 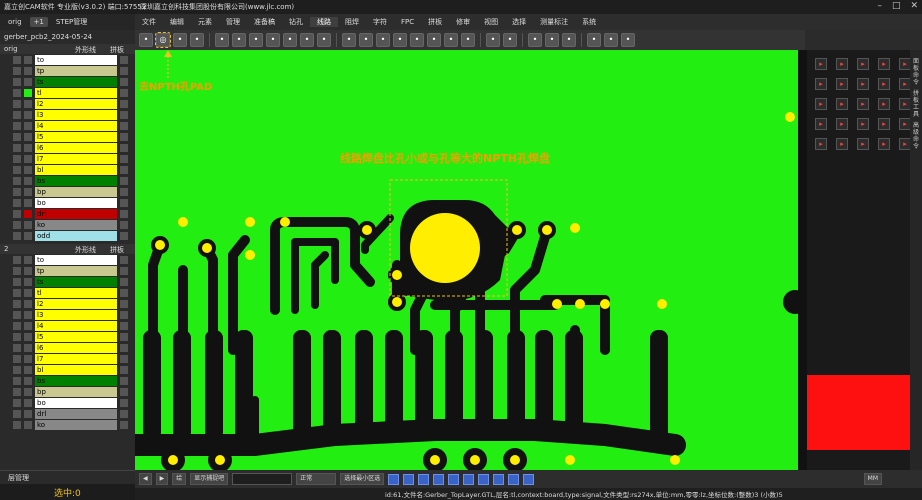 What do you see at coordinates (76, 370) in the screenshot?
I see `layer-name: bl` at bounding box center [76, 370].